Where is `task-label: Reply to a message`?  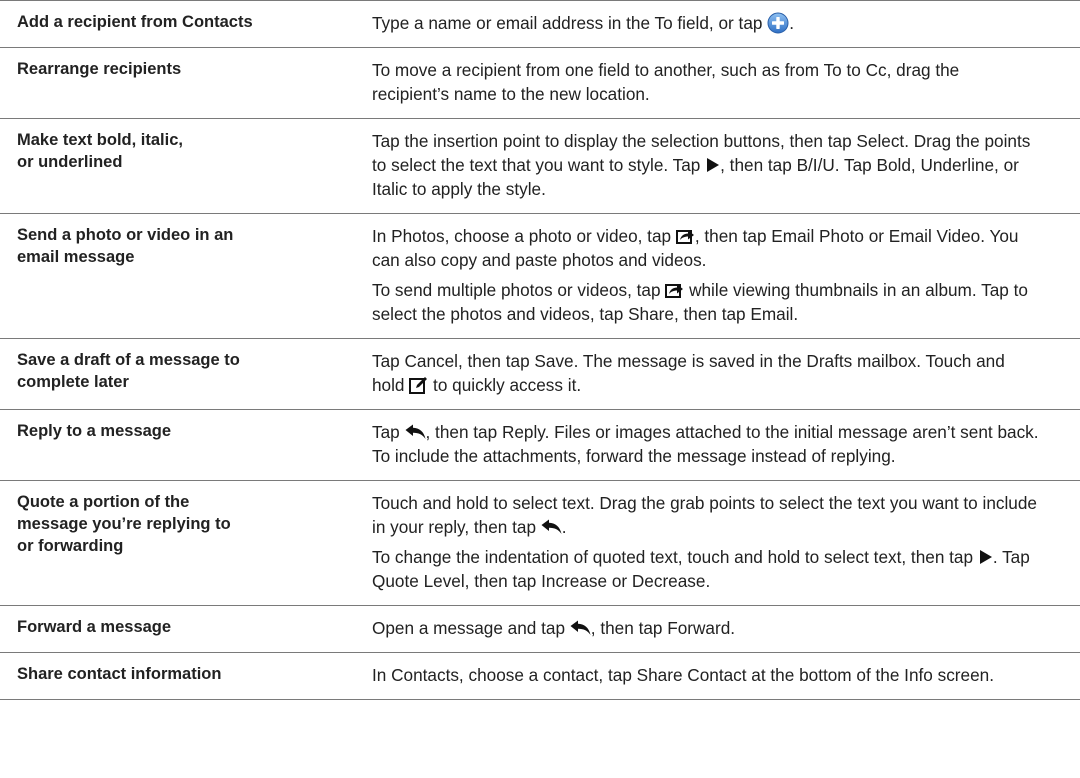
task-label: Reply to a message is located at coordinates (186, 445).